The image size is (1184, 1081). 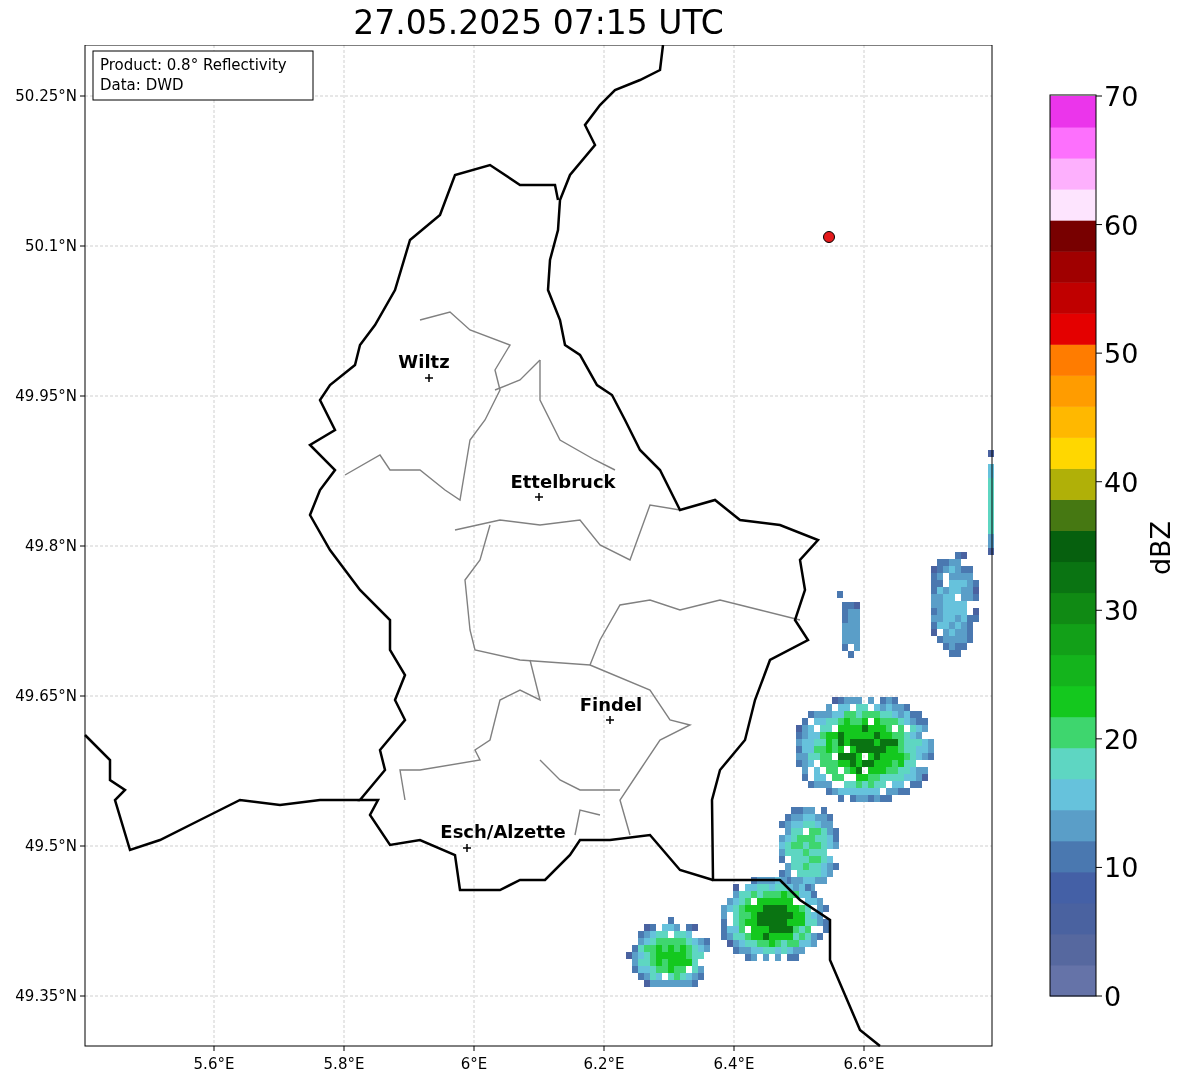 I want to click on colorbar-tick-label: 70, so click(x=1121, y=96).